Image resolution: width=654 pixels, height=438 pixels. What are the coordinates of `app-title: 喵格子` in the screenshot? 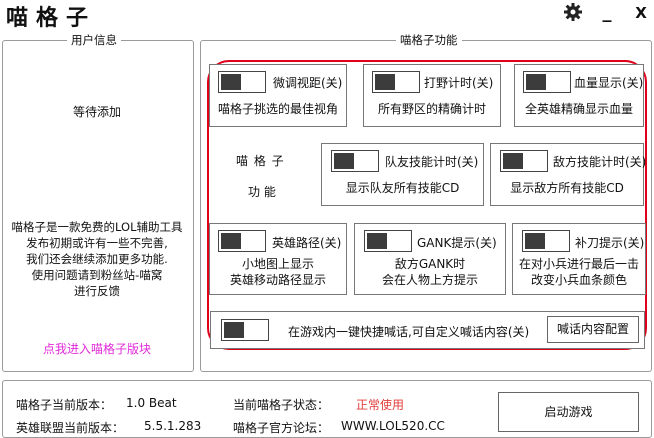 It's located at (51, 18).